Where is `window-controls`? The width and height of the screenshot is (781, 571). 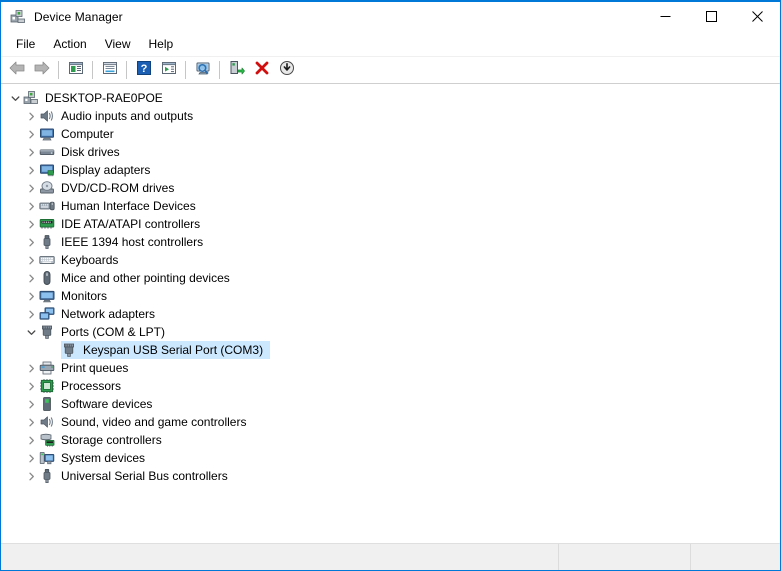
window-controls is located at coordinates (711, 16).